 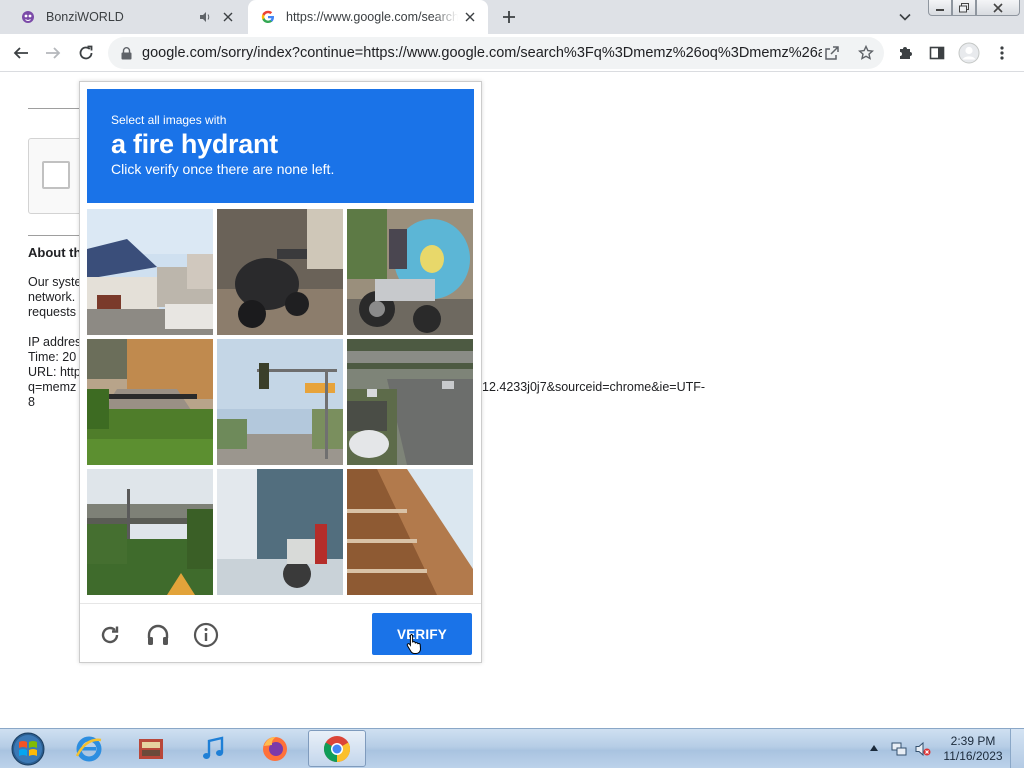 I want to click on forward-button, so click(x=53, y=53).